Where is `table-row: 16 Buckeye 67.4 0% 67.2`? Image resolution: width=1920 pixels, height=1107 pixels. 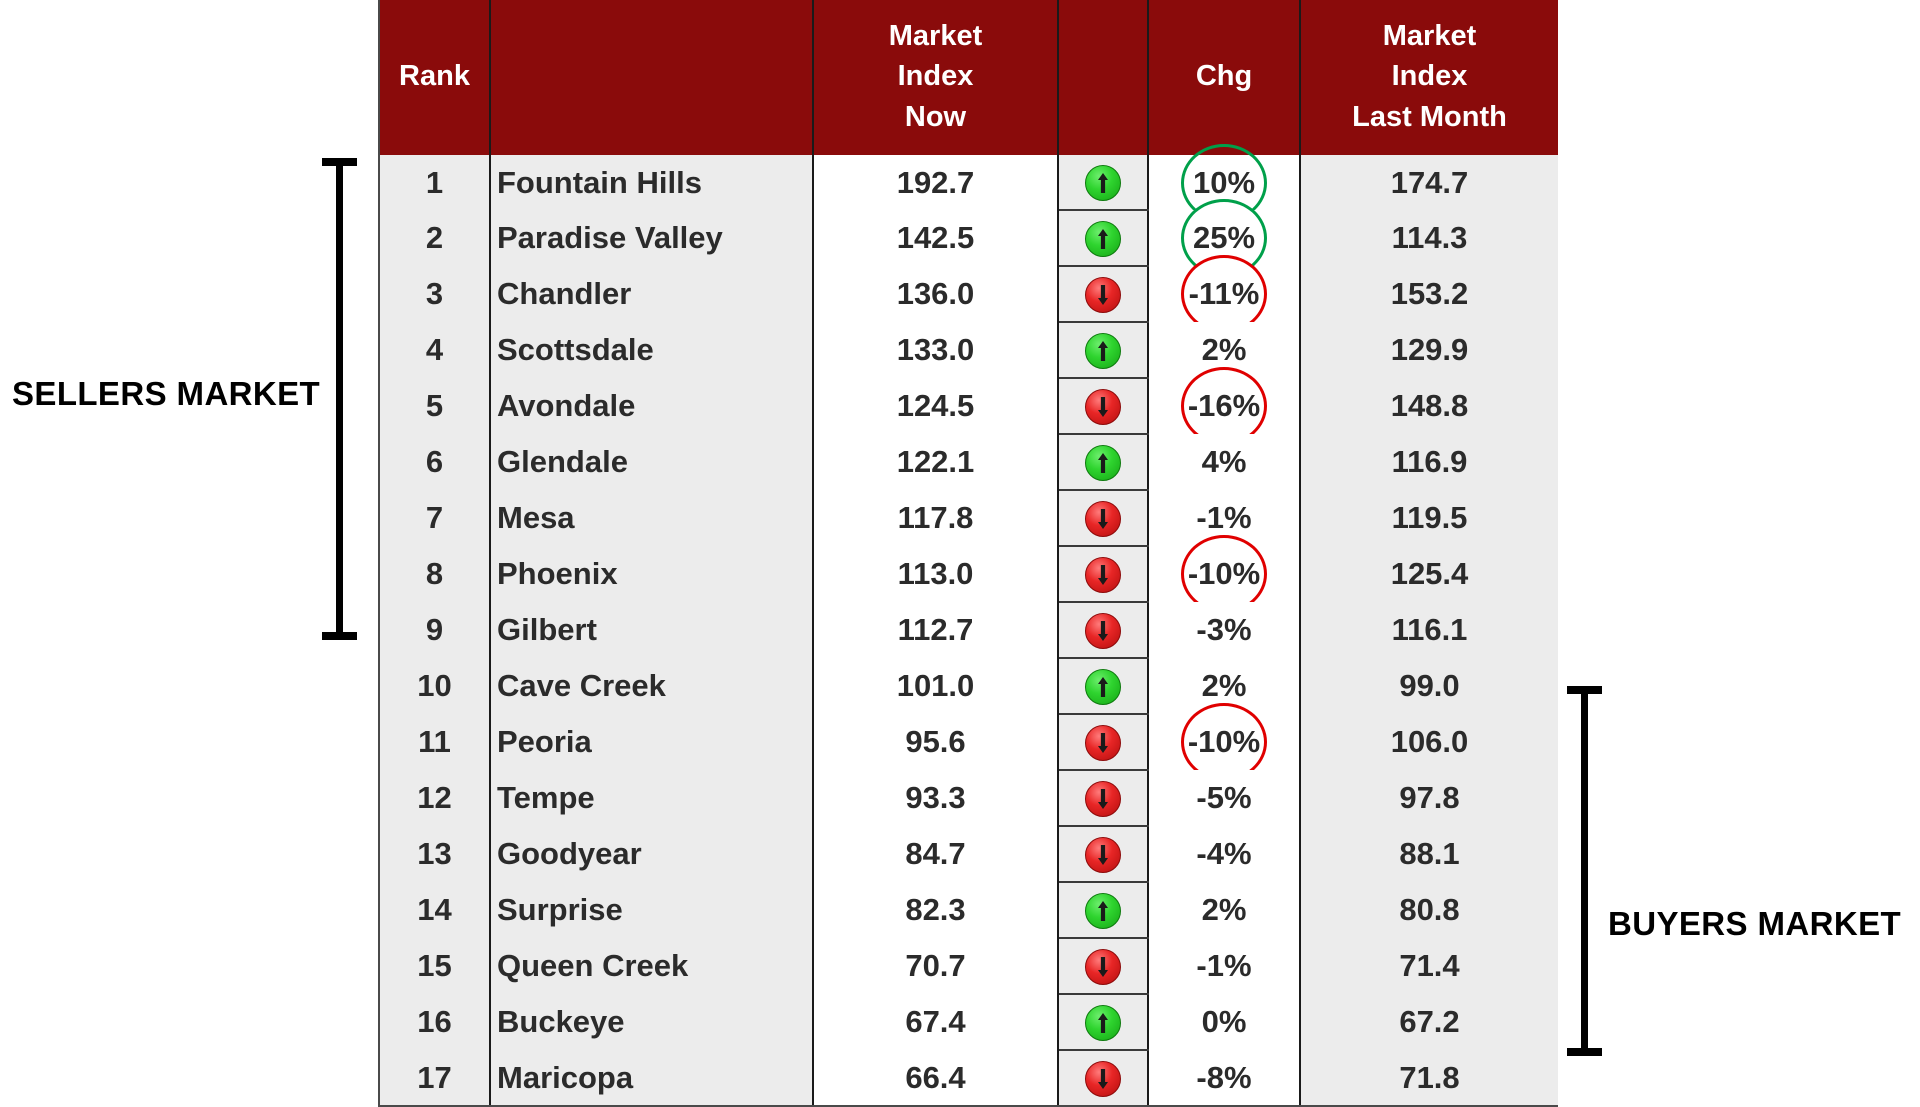
table-row: 16 Buckeye 67.4 0% 67.2 is located at coordinates (969, 1022).